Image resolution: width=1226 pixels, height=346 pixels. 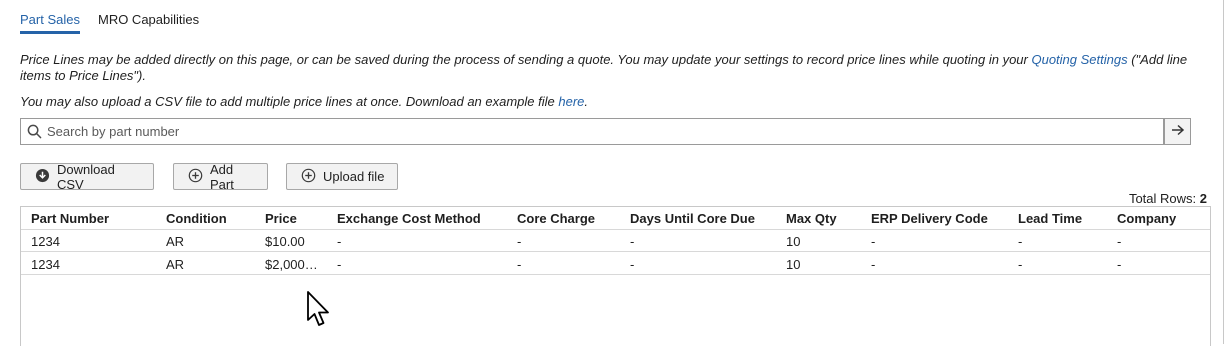 I want to click on tab-mro-capabilities: MRO Capabilities, so click(x=148, y=23).